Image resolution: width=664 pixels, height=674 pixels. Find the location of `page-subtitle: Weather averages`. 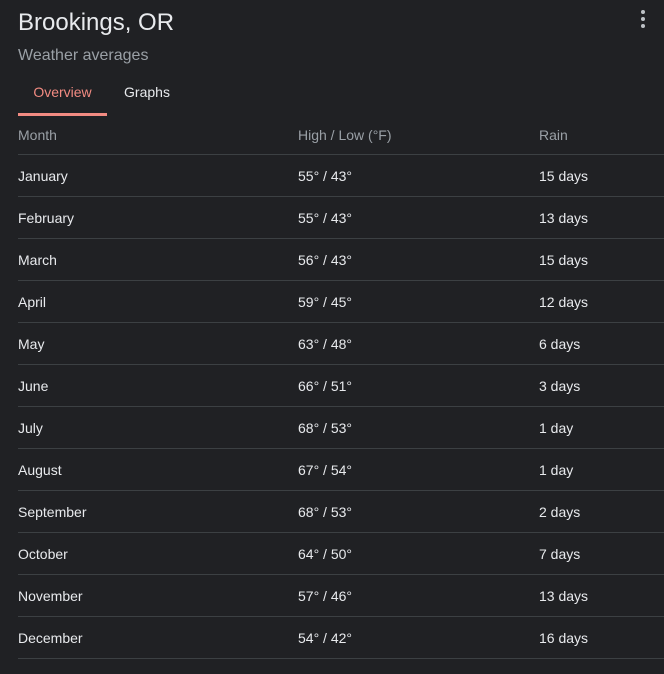

page-subtitle: Weather averages is located at coordinates (83, 55).